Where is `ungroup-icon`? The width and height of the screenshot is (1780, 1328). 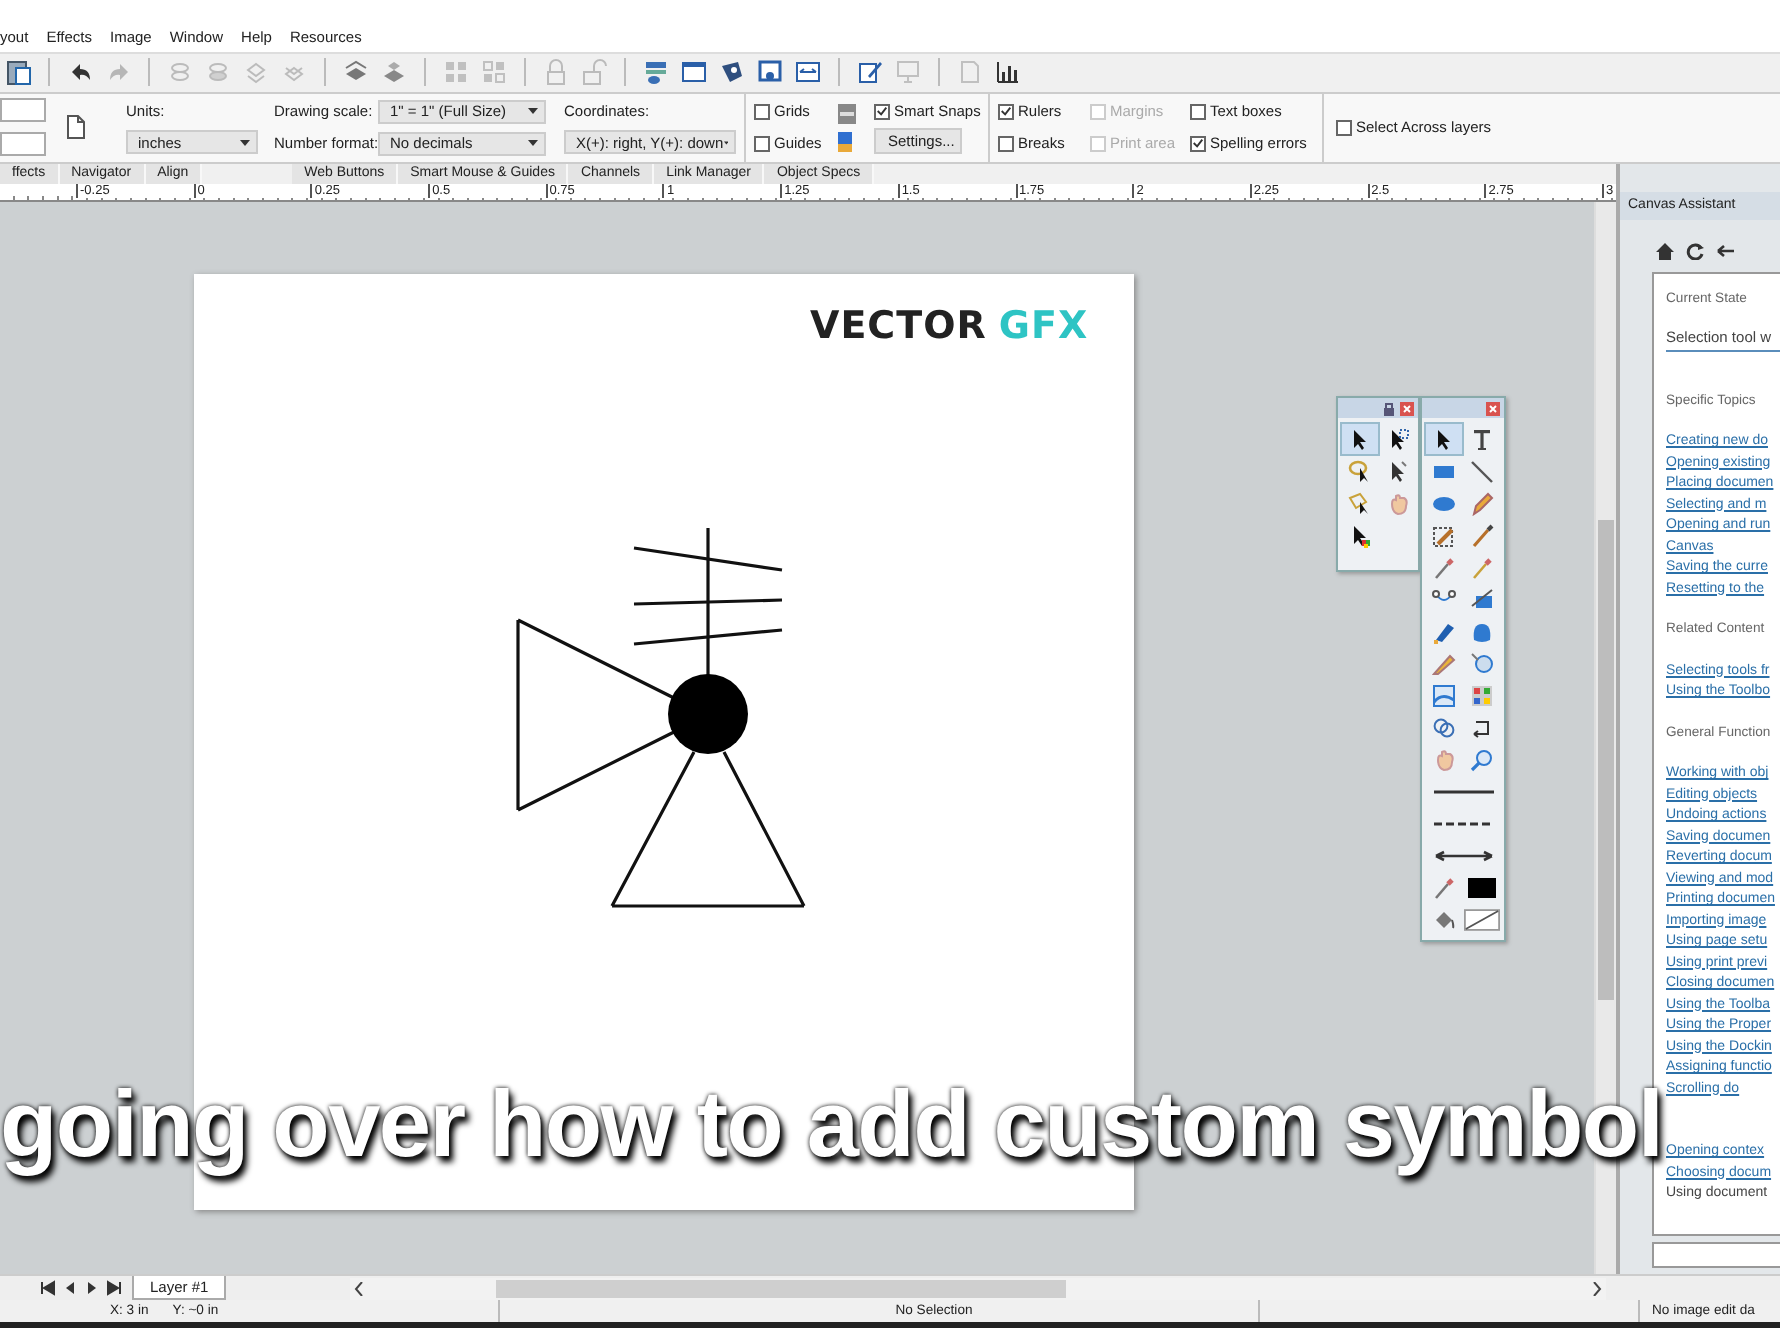
ungroup-icon is located at coordinates (394, 72).